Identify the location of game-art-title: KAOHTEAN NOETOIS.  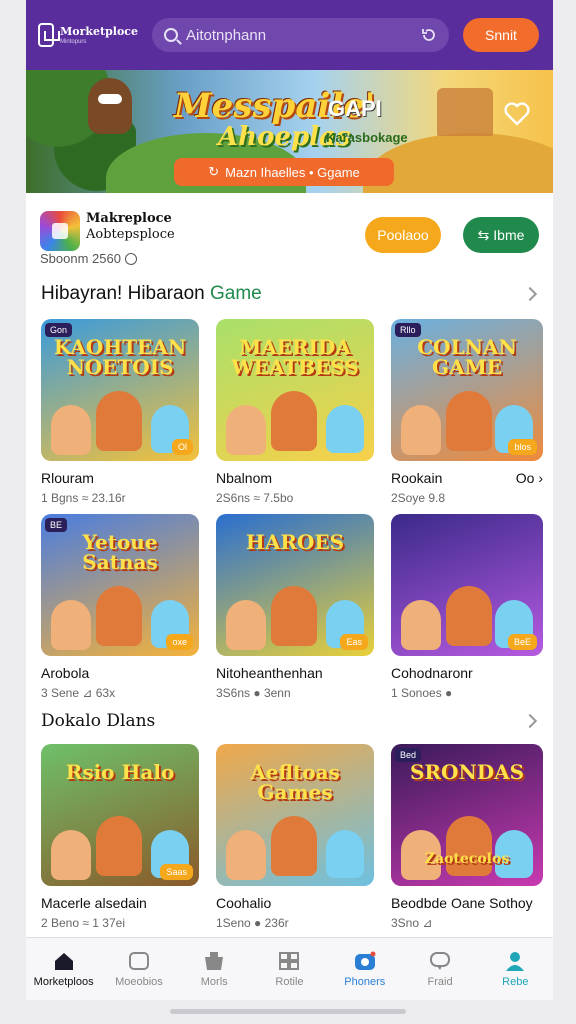
(120, 357).